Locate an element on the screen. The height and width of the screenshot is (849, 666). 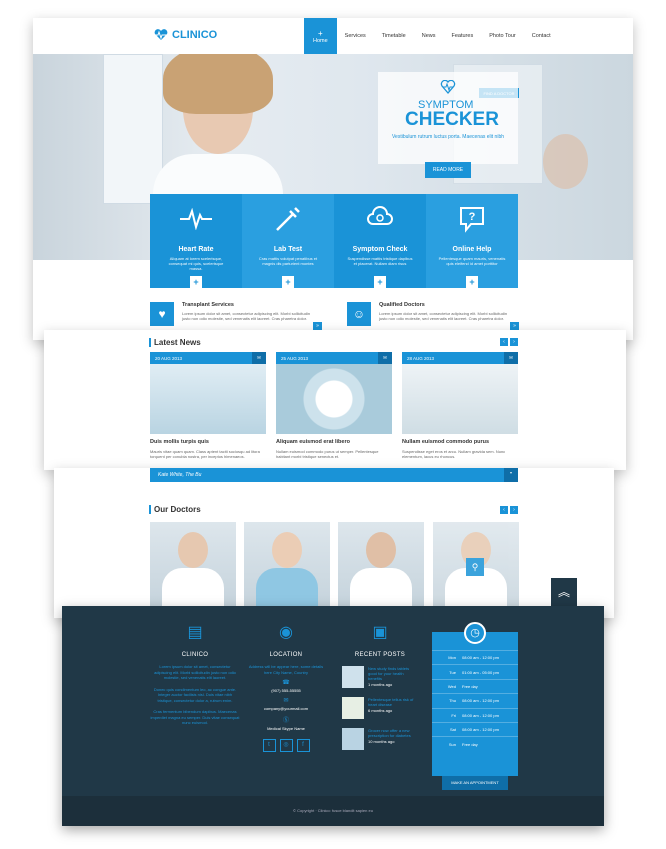
hours-row: Mon 08:00 am - 12:00 pm is located at coordinates (475, 657).